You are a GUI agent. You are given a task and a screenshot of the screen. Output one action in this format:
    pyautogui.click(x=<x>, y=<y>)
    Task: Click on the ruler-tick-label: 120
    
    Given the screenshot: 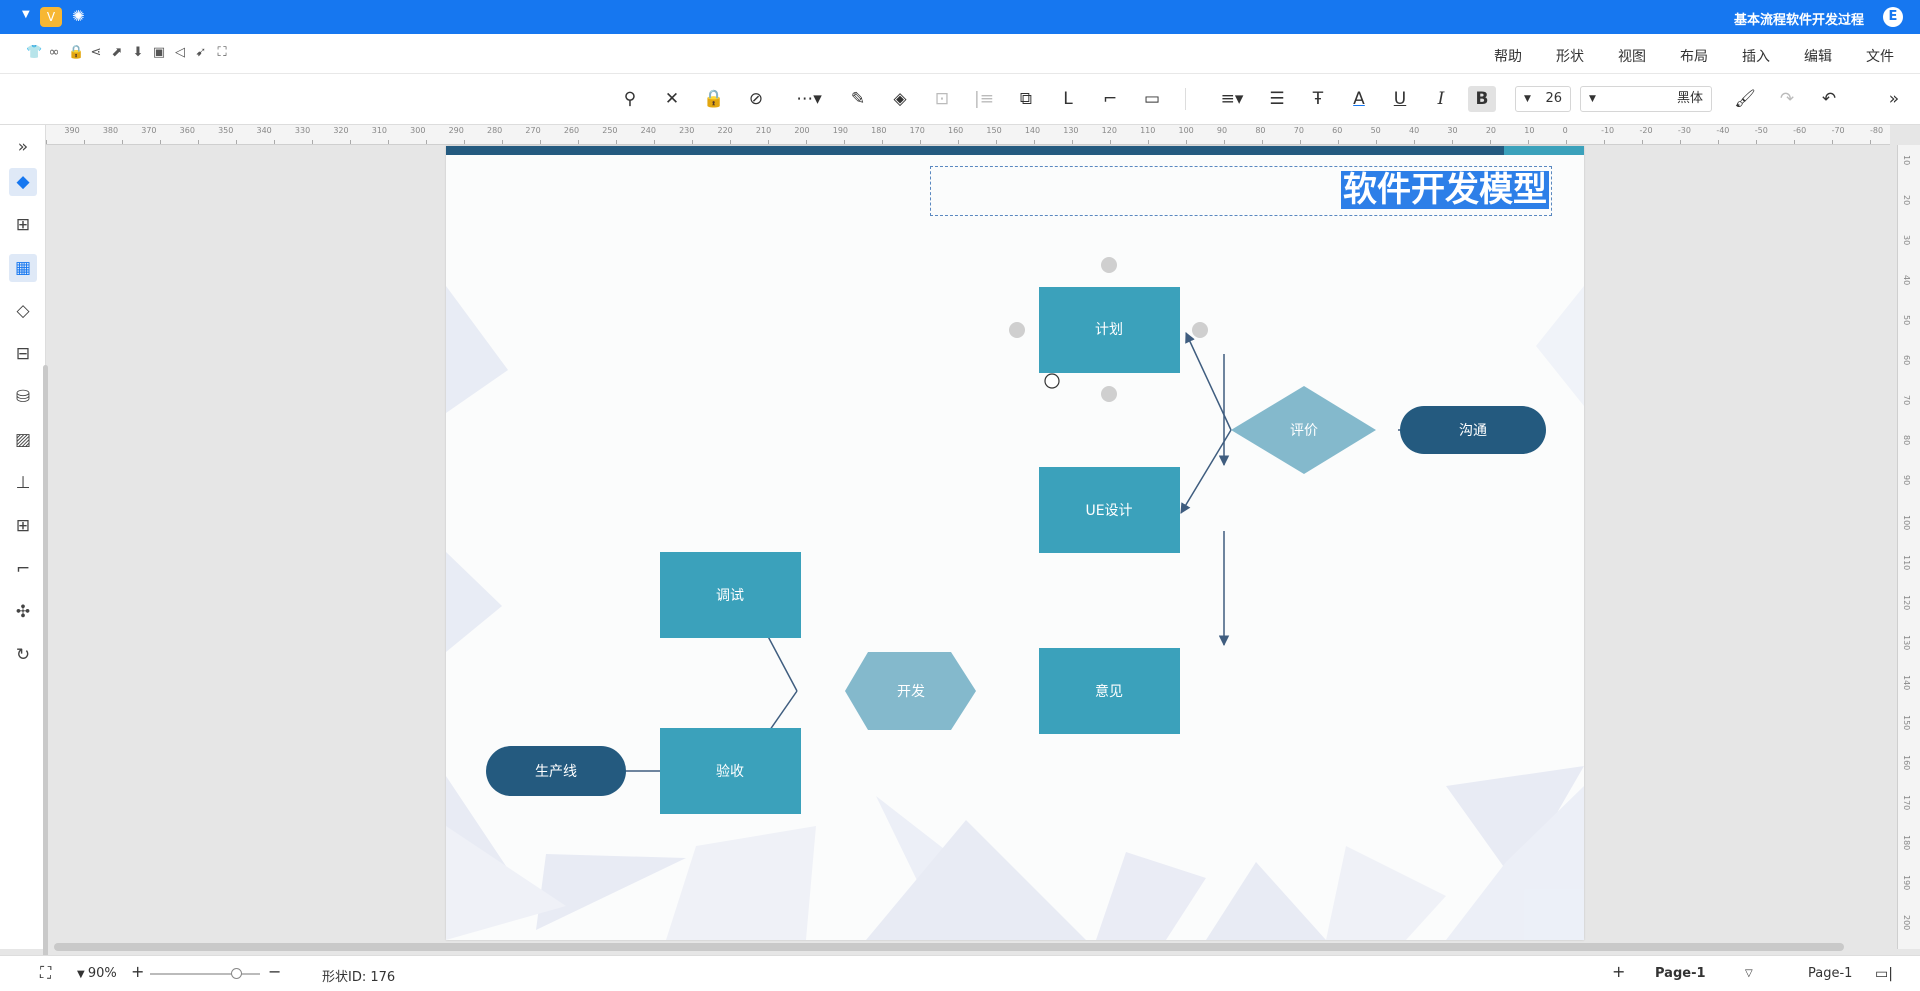 What is the action you would take?
    pyautogui.click(x=1906, y=603)
    